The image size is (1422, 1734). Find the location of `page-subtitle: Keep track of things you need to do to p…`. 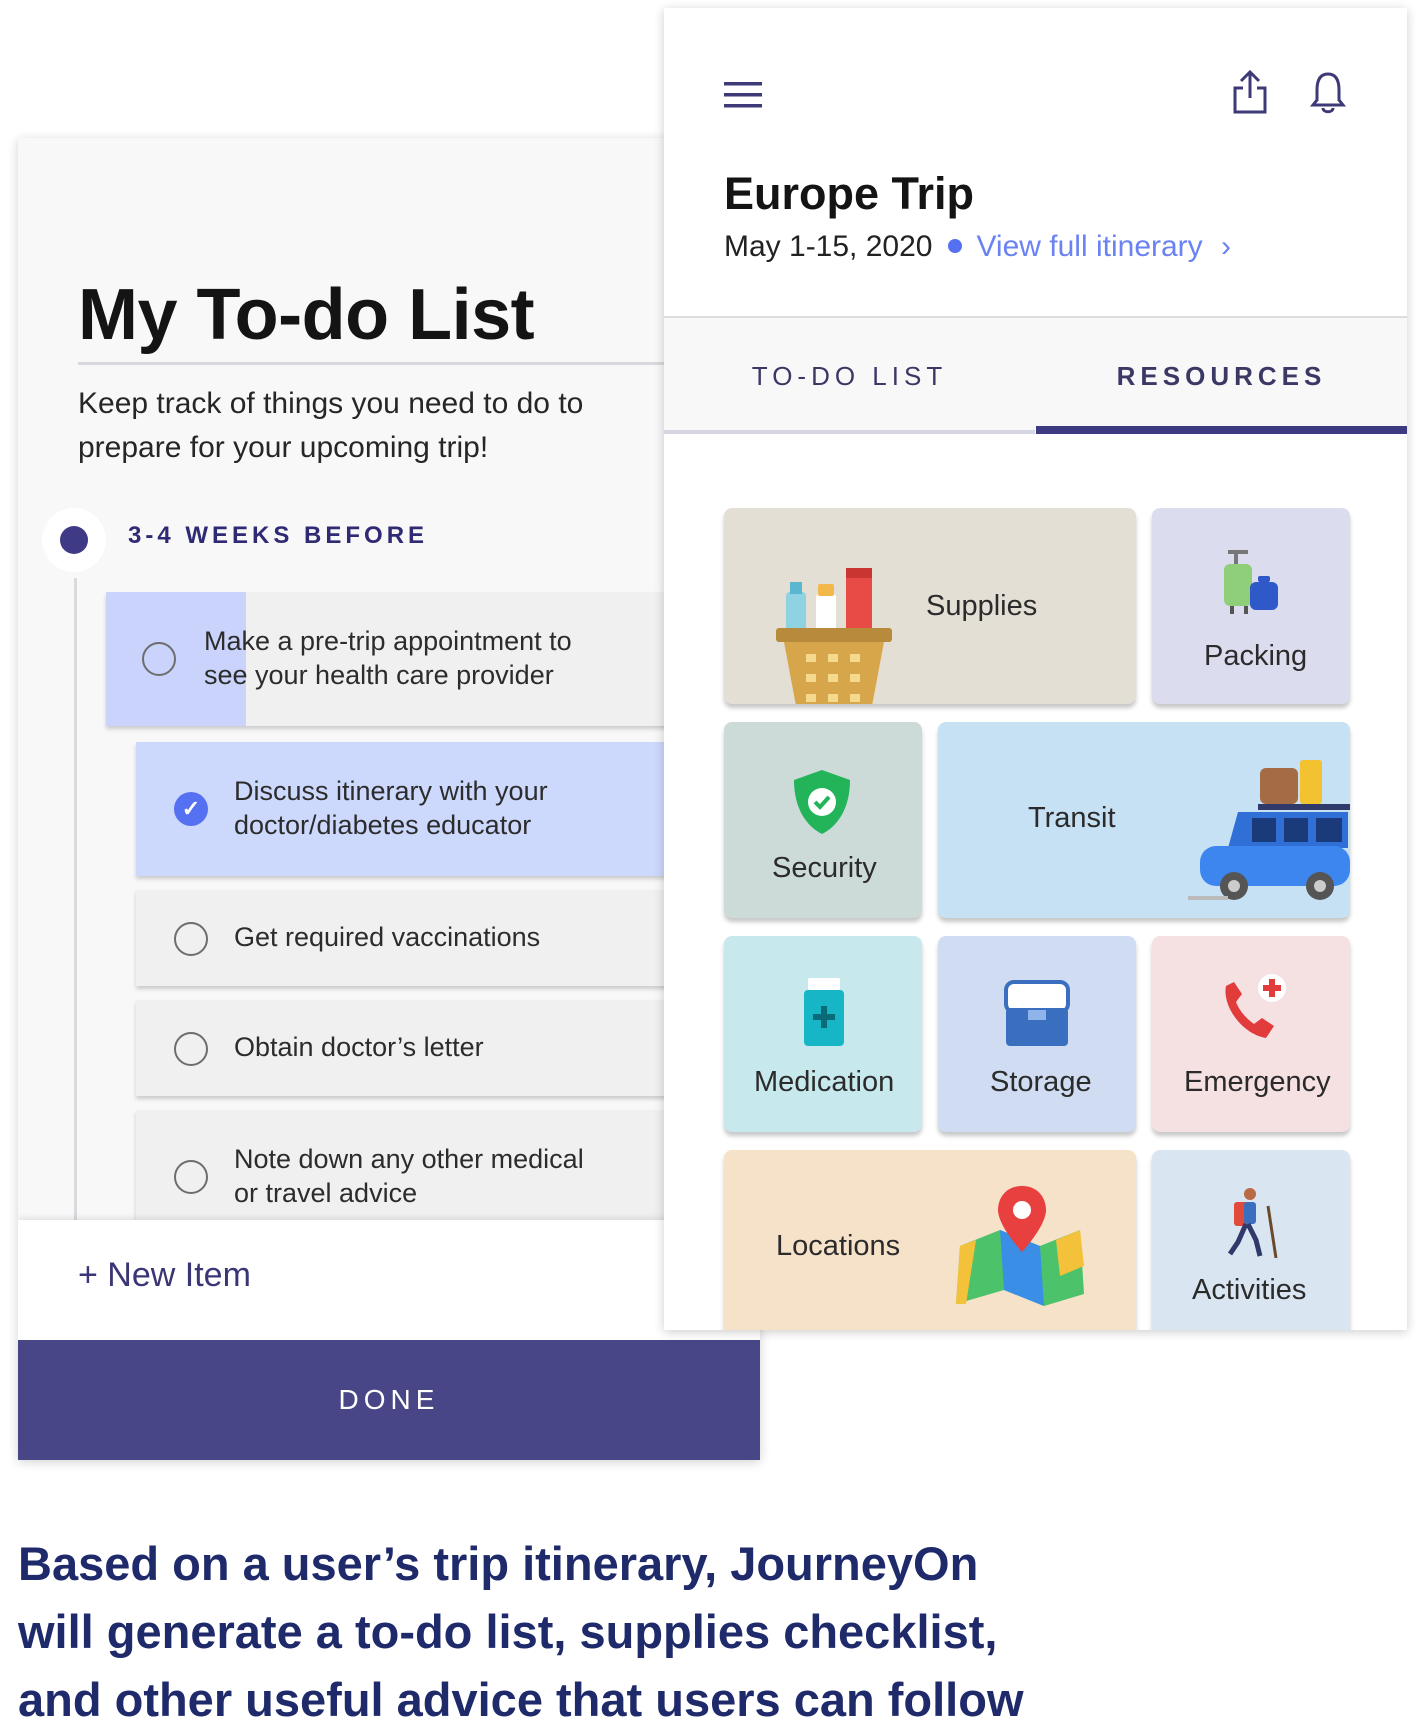

page-subtitle: Keep track of things you need to do to p… is located at coordinates (331, 425).